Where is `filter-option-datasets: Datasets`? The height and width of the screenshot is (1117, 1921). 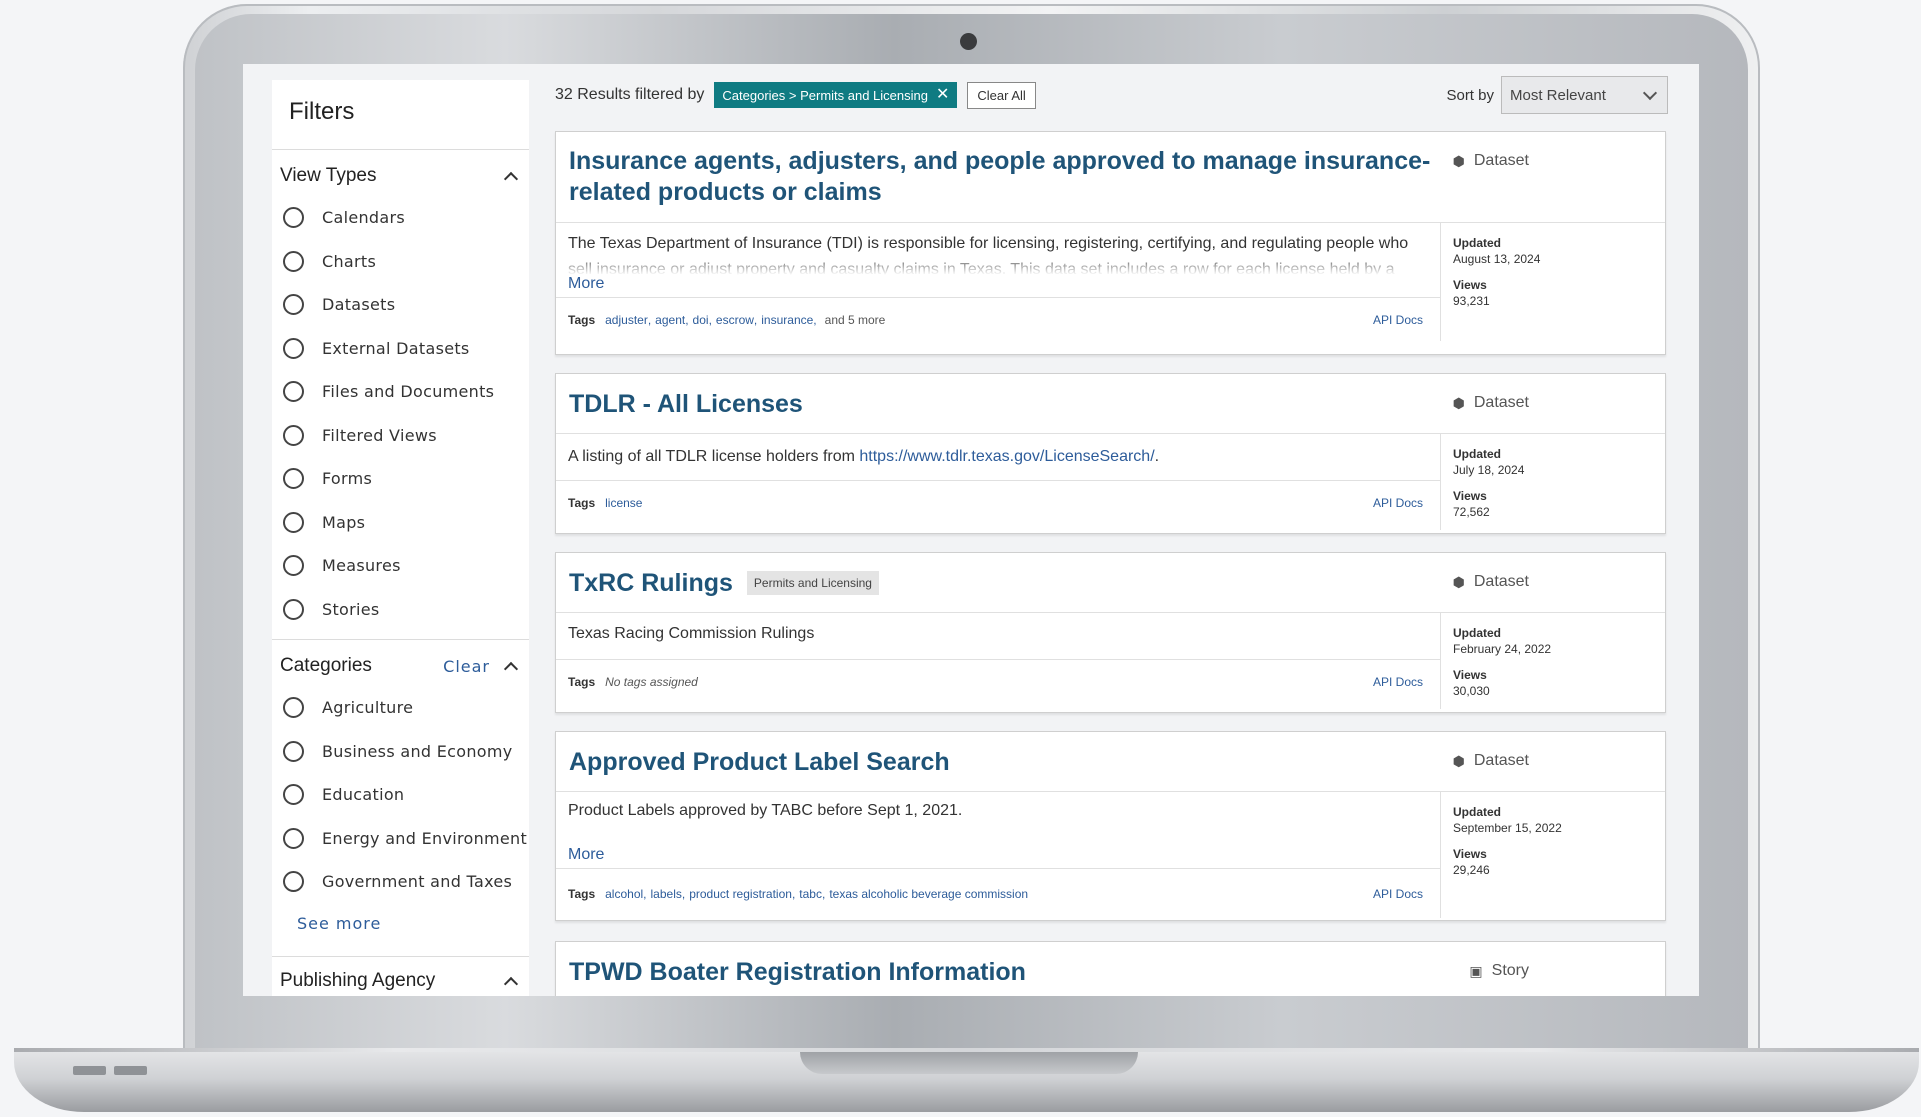 filter-option-datasets: Datasets is located at coordinates (400, 305).